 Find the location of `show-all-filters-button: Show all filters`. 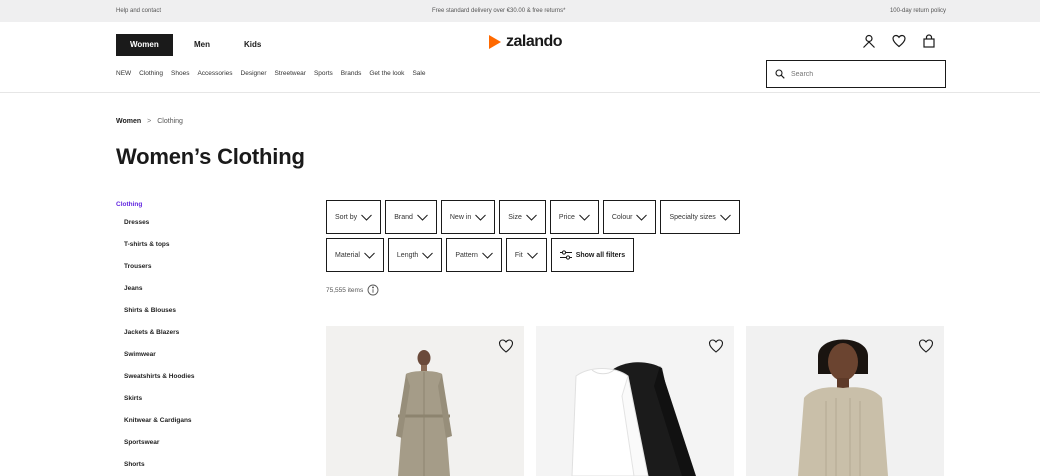

show-all-filters-button: Show all filters is located at coordinates (592, 255).